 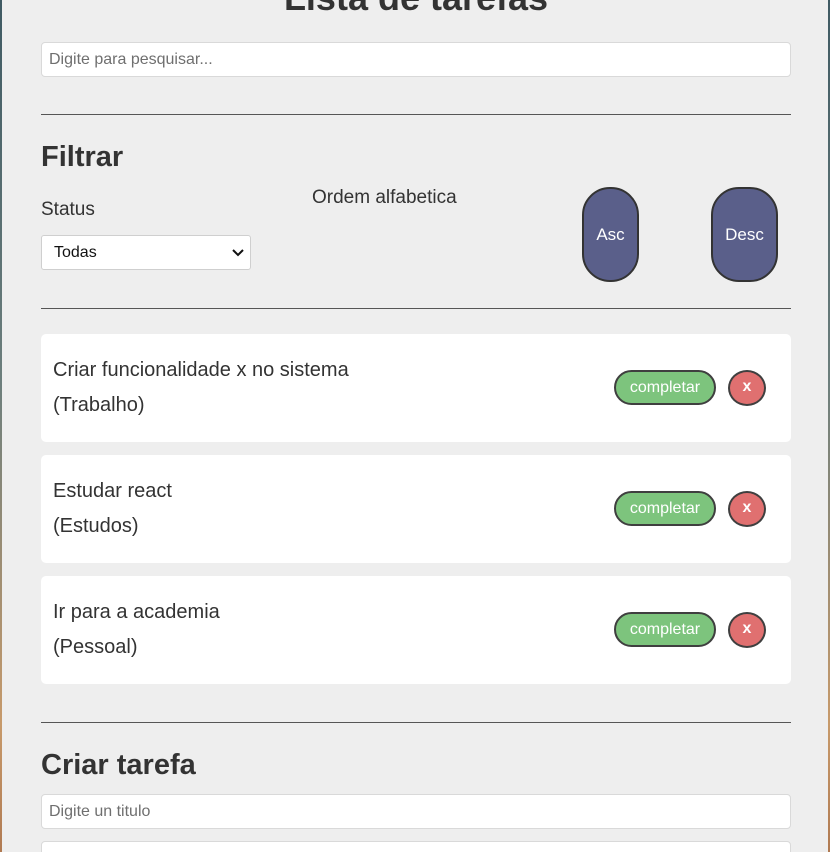 What do you see at coordinates (416, 811) in the screenshot?
I see `task-title-input` at bounding box center [416, 811].